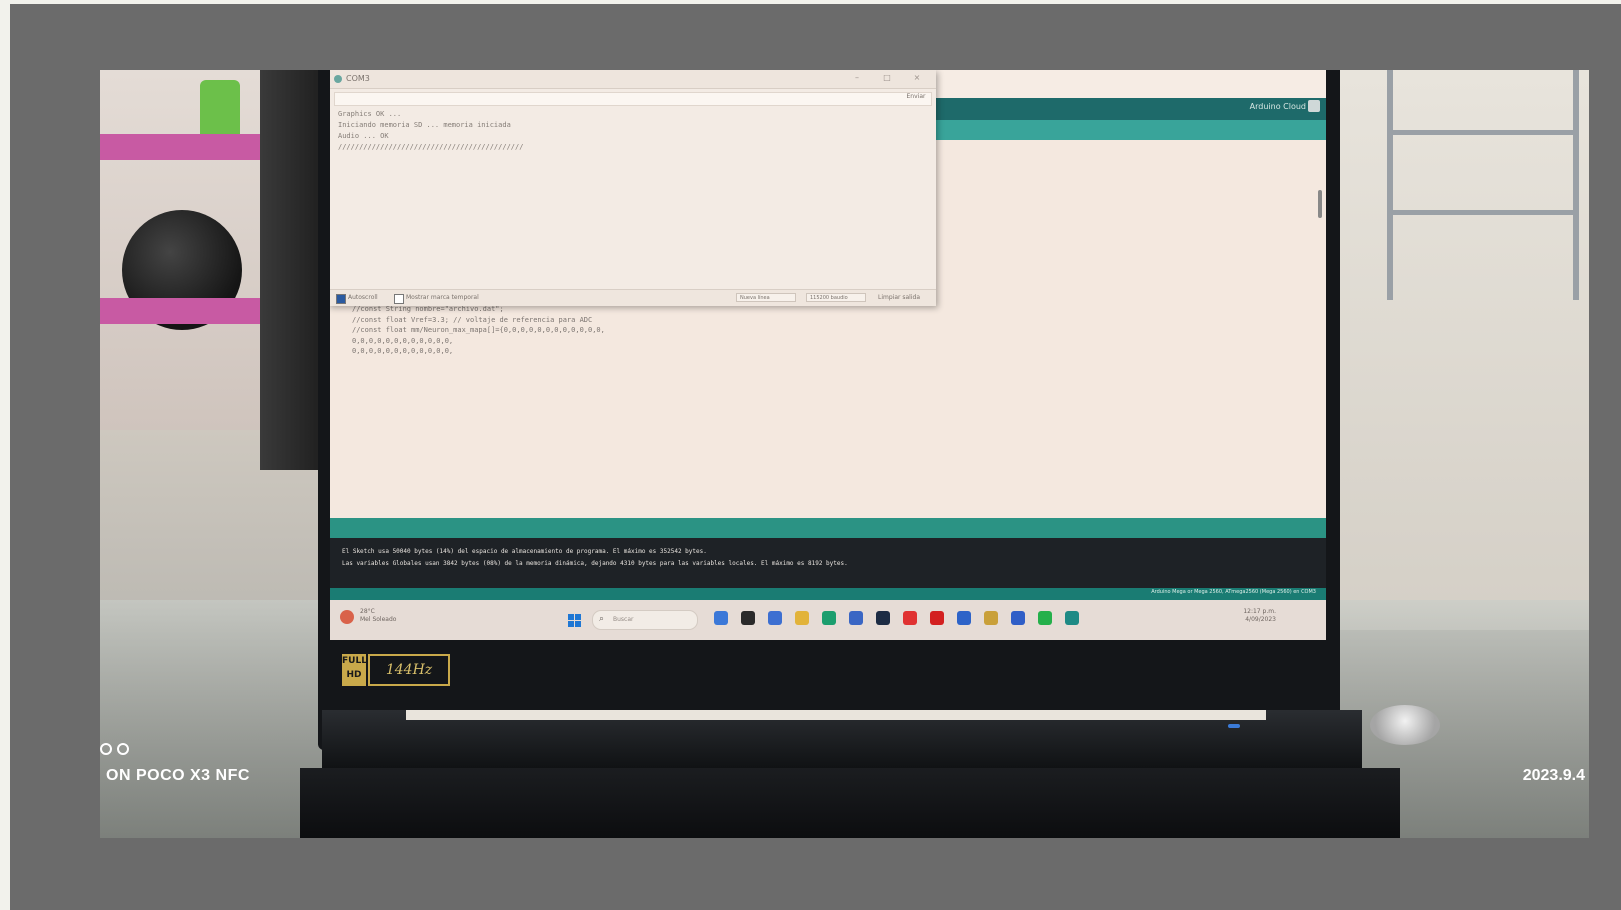 Image resolution: width=1621 pixels, height=910 pixels. Describe the element at coordinates (185, 311) in the screenshot. I see `pink-shelf-bottom` at that location.